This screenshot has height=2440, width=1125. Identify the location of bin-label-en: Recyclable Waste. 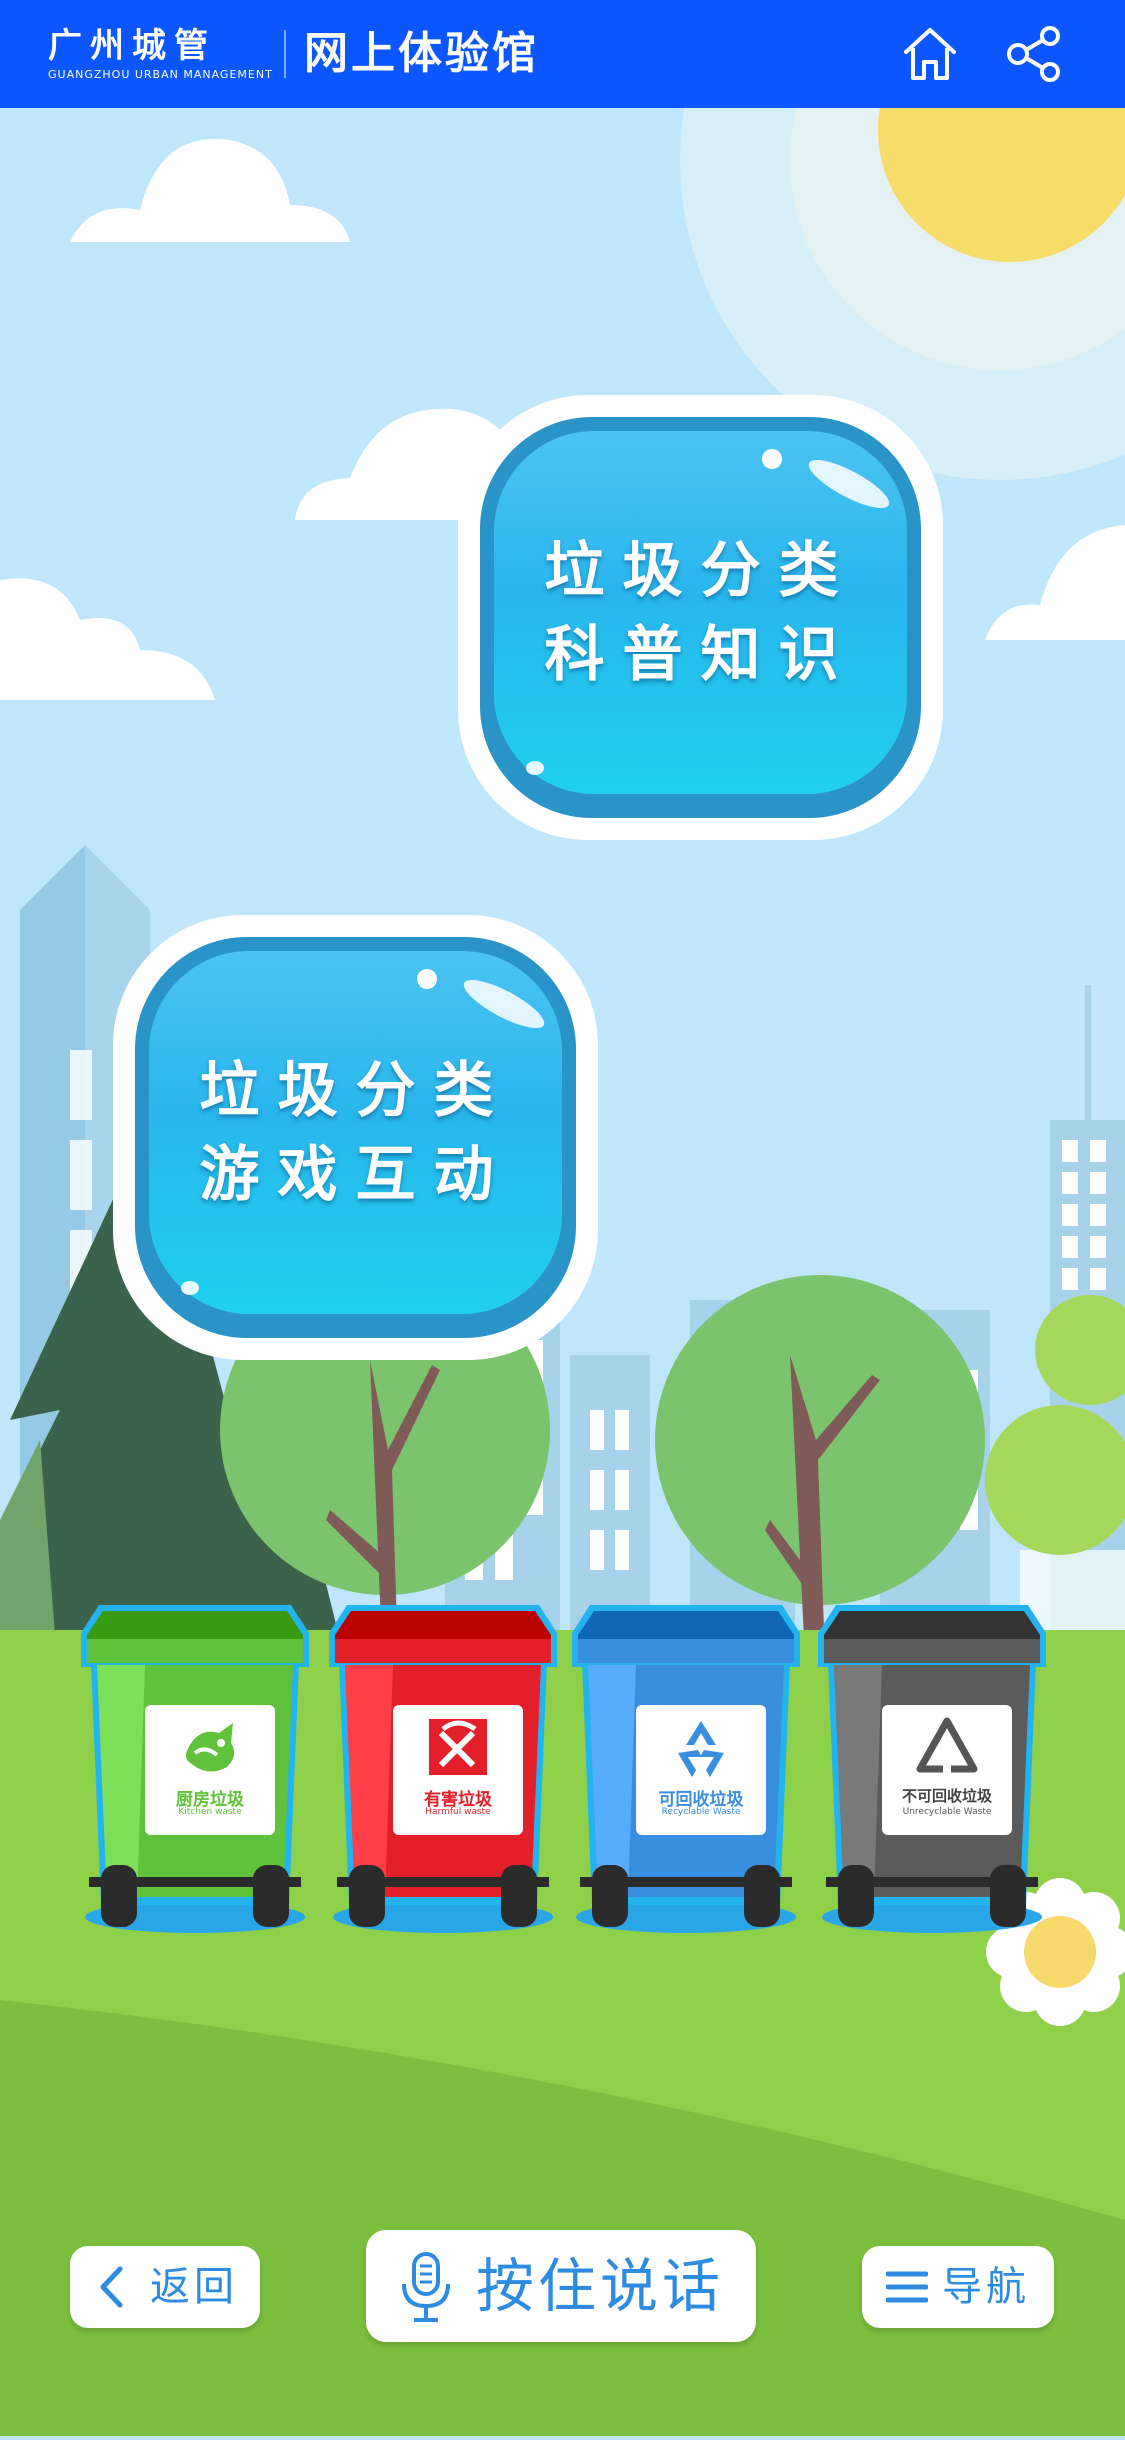
(701, 1812).